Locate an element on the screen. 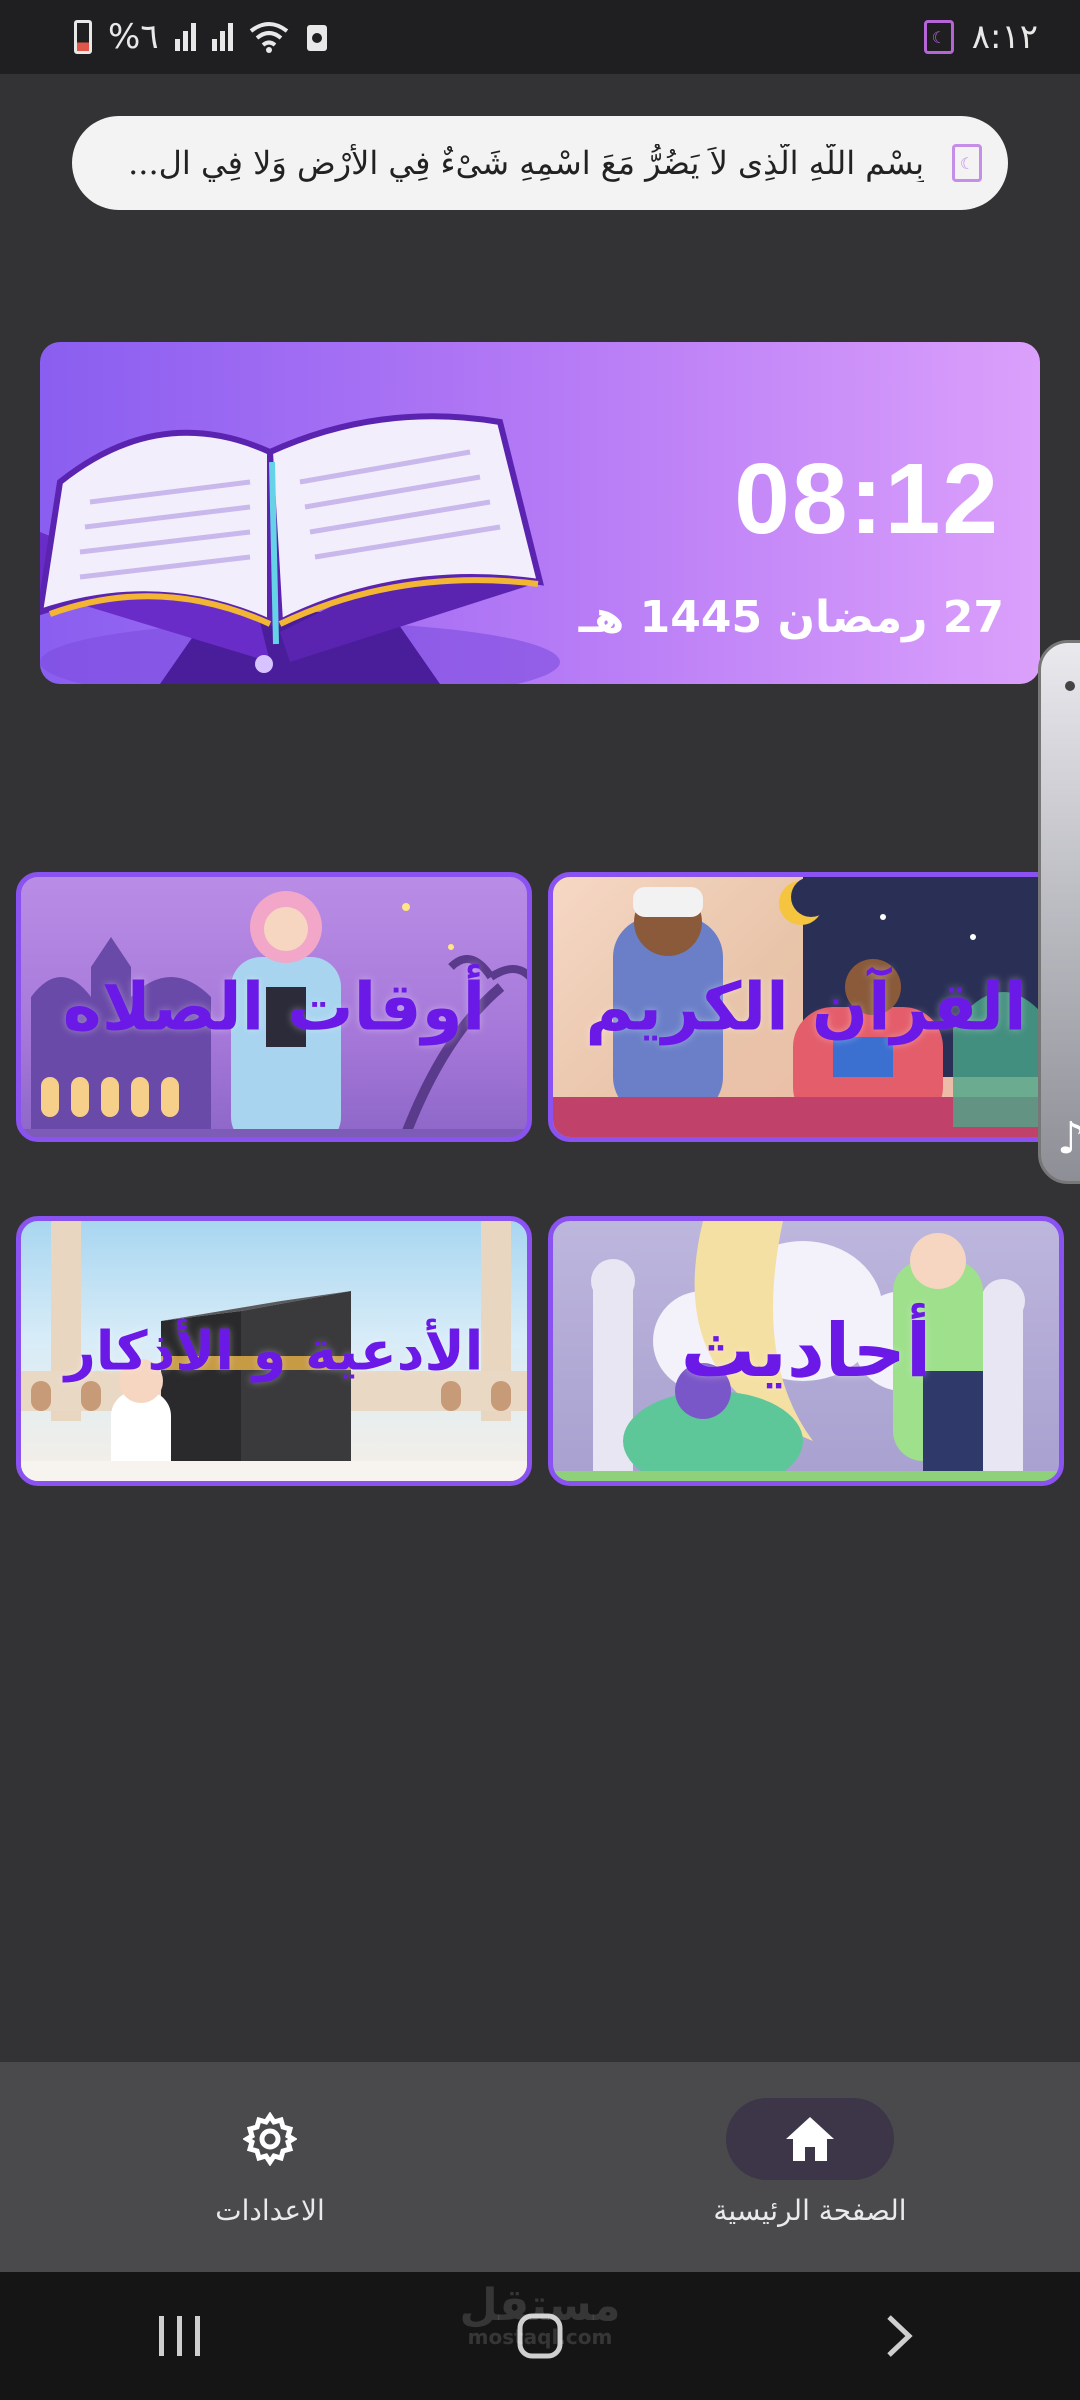 This screenshot has height=2400, width=1080. edge-panel-dot is located at coordinates (1070, 686).